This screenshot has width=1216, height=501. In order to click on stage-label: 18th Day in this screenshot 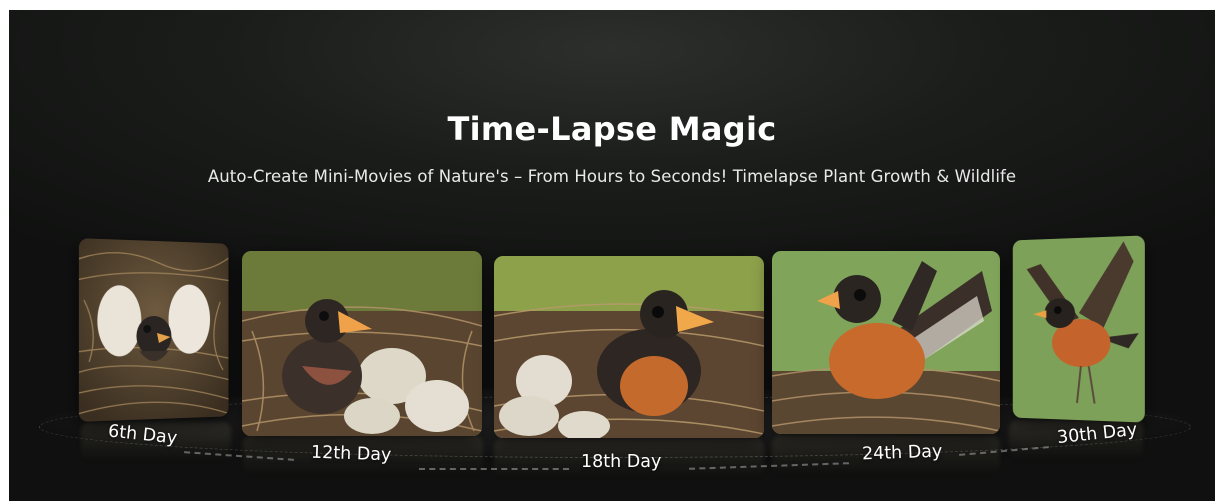, I will do `click(621, 462)`.